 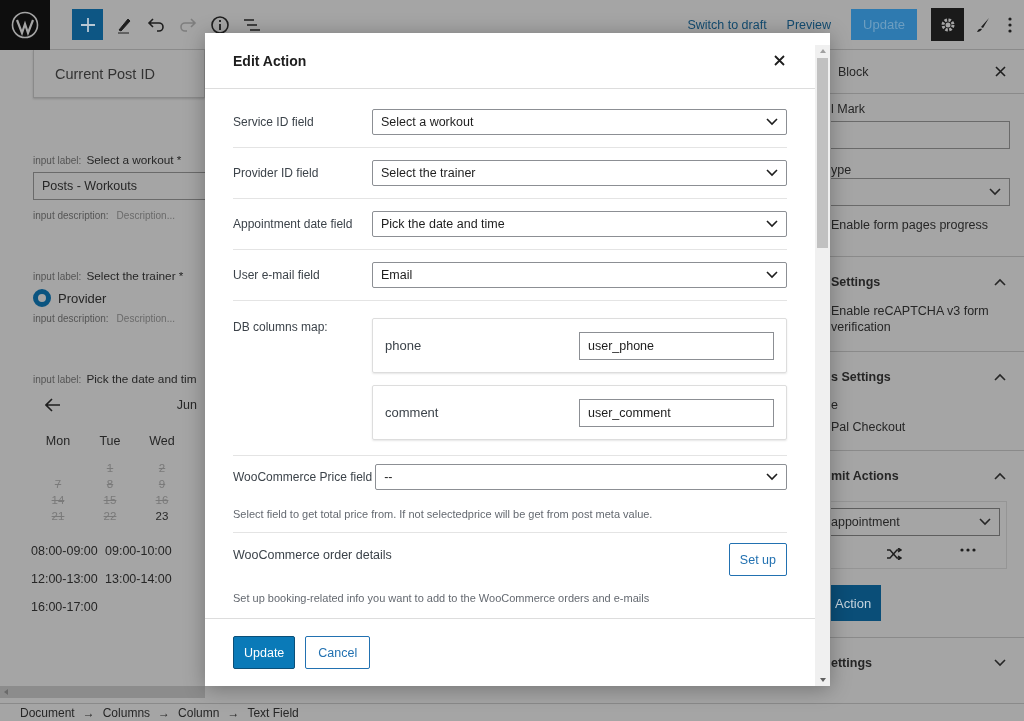 I want to click on action-select: appointment, so click(x=915, y=522).